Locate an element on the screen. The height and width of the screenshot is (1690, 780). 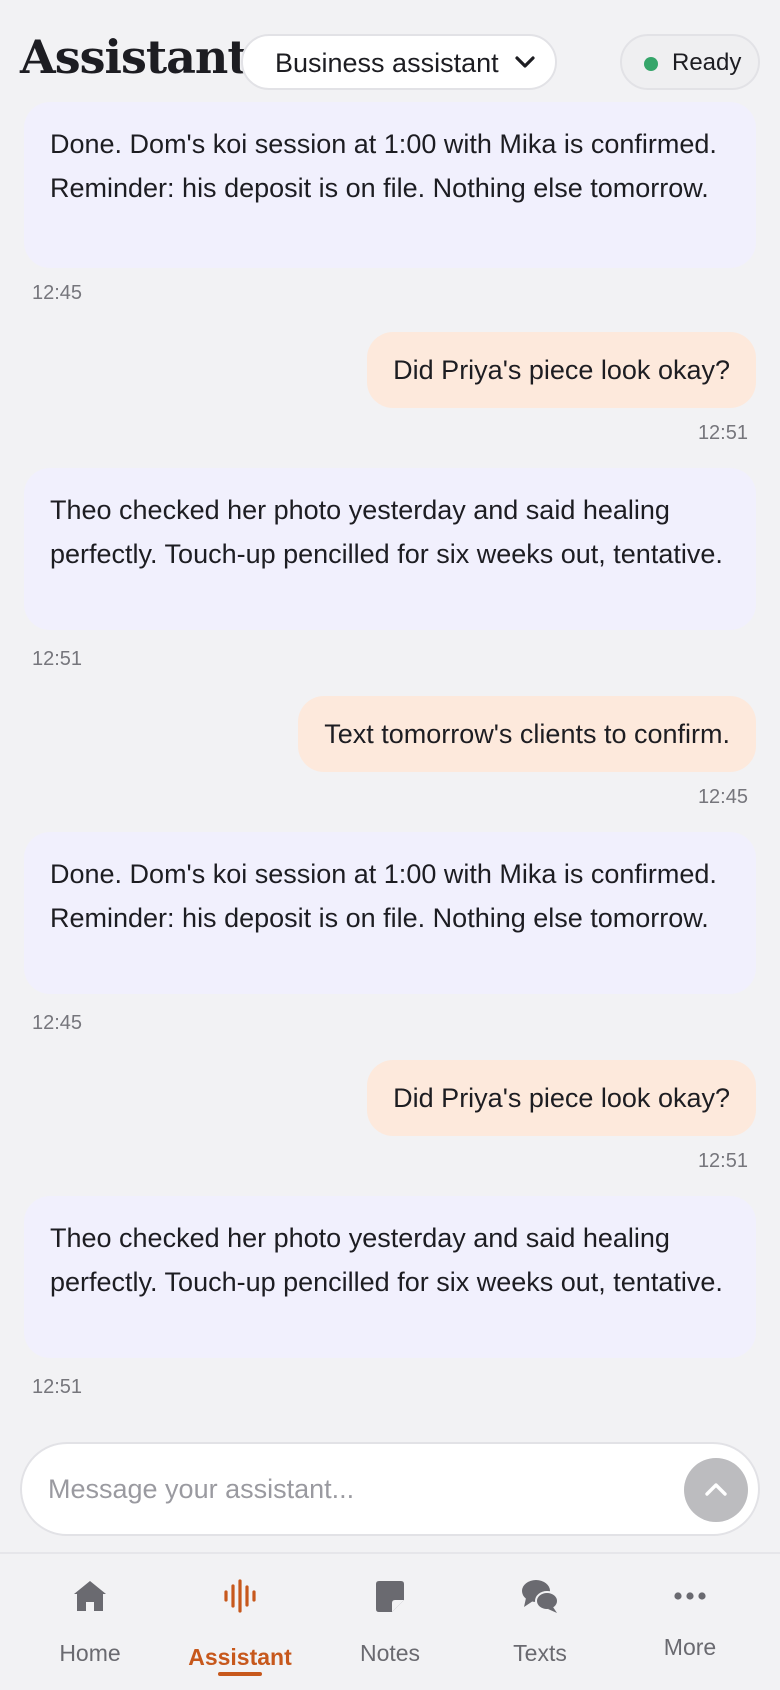
message-text: Text tomorrow's clients to confirm. is located at coordinates (527, 734).